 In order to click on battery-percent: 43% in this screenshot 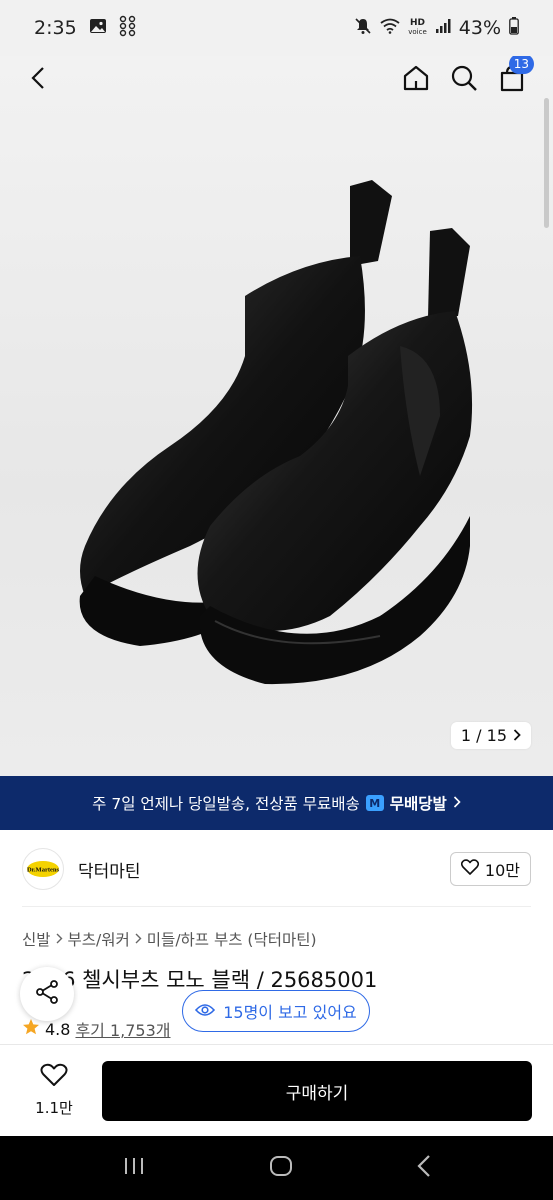, I will do `click(479, 28)`.